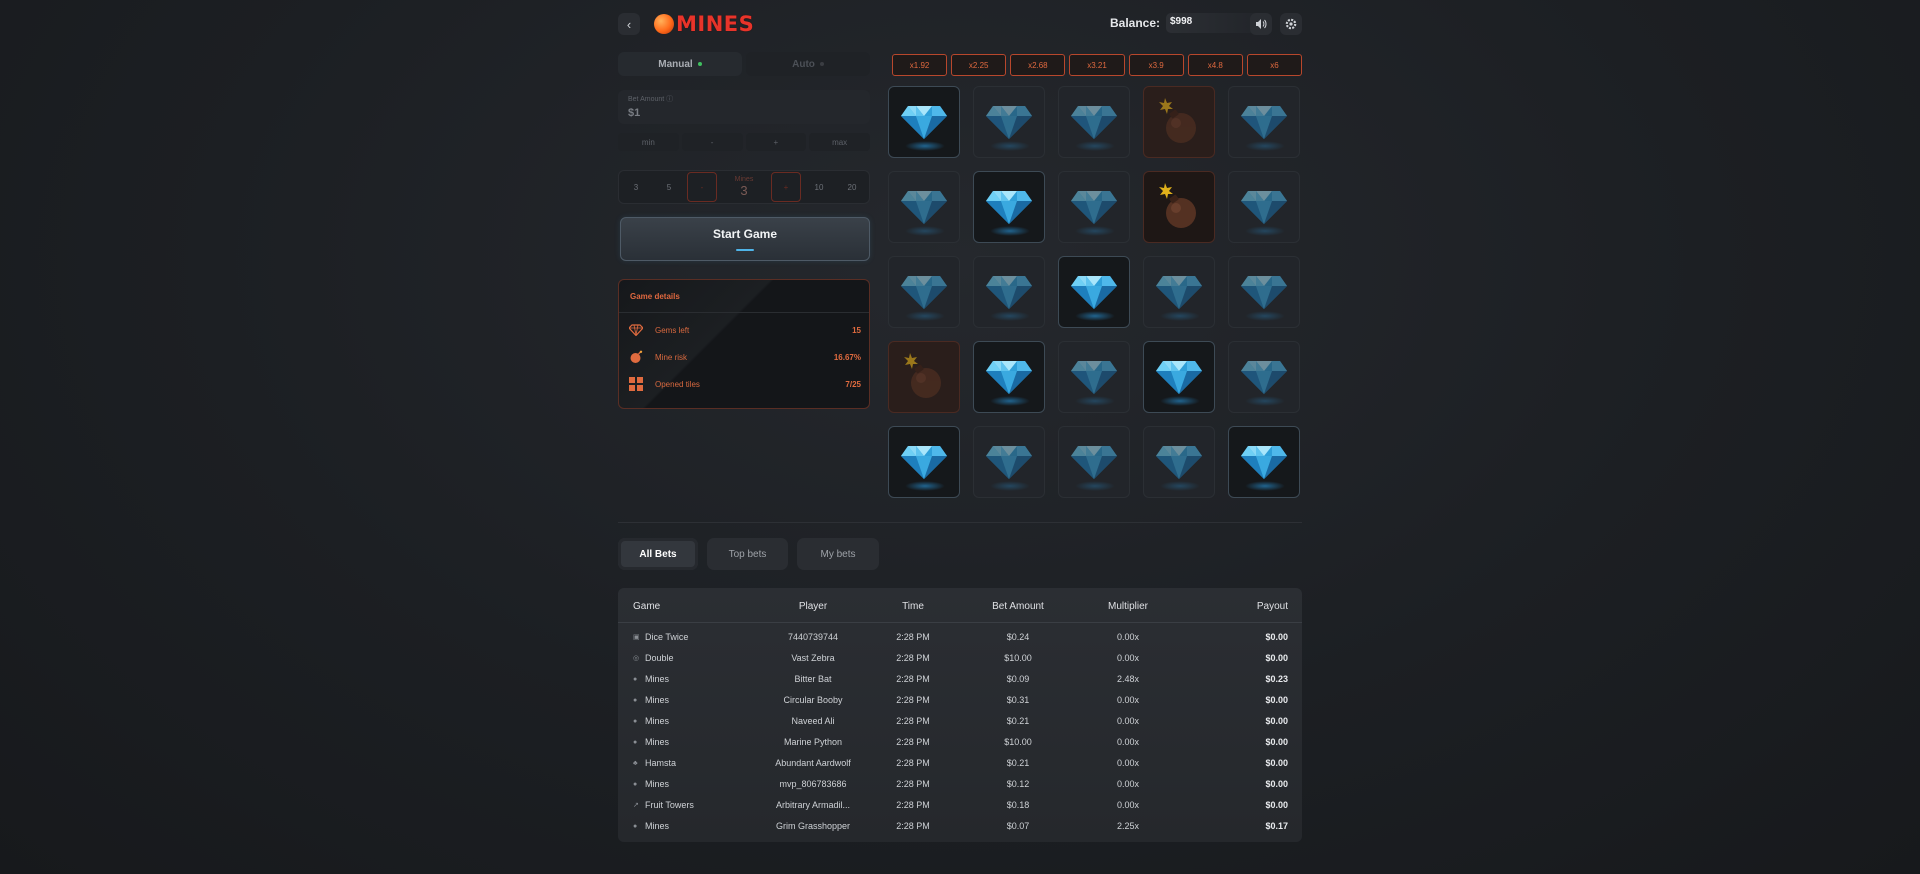 Image resolution: width=1920 pixels, height=874 pixels. I want to click on game-name: Mines, so click(657, 742).